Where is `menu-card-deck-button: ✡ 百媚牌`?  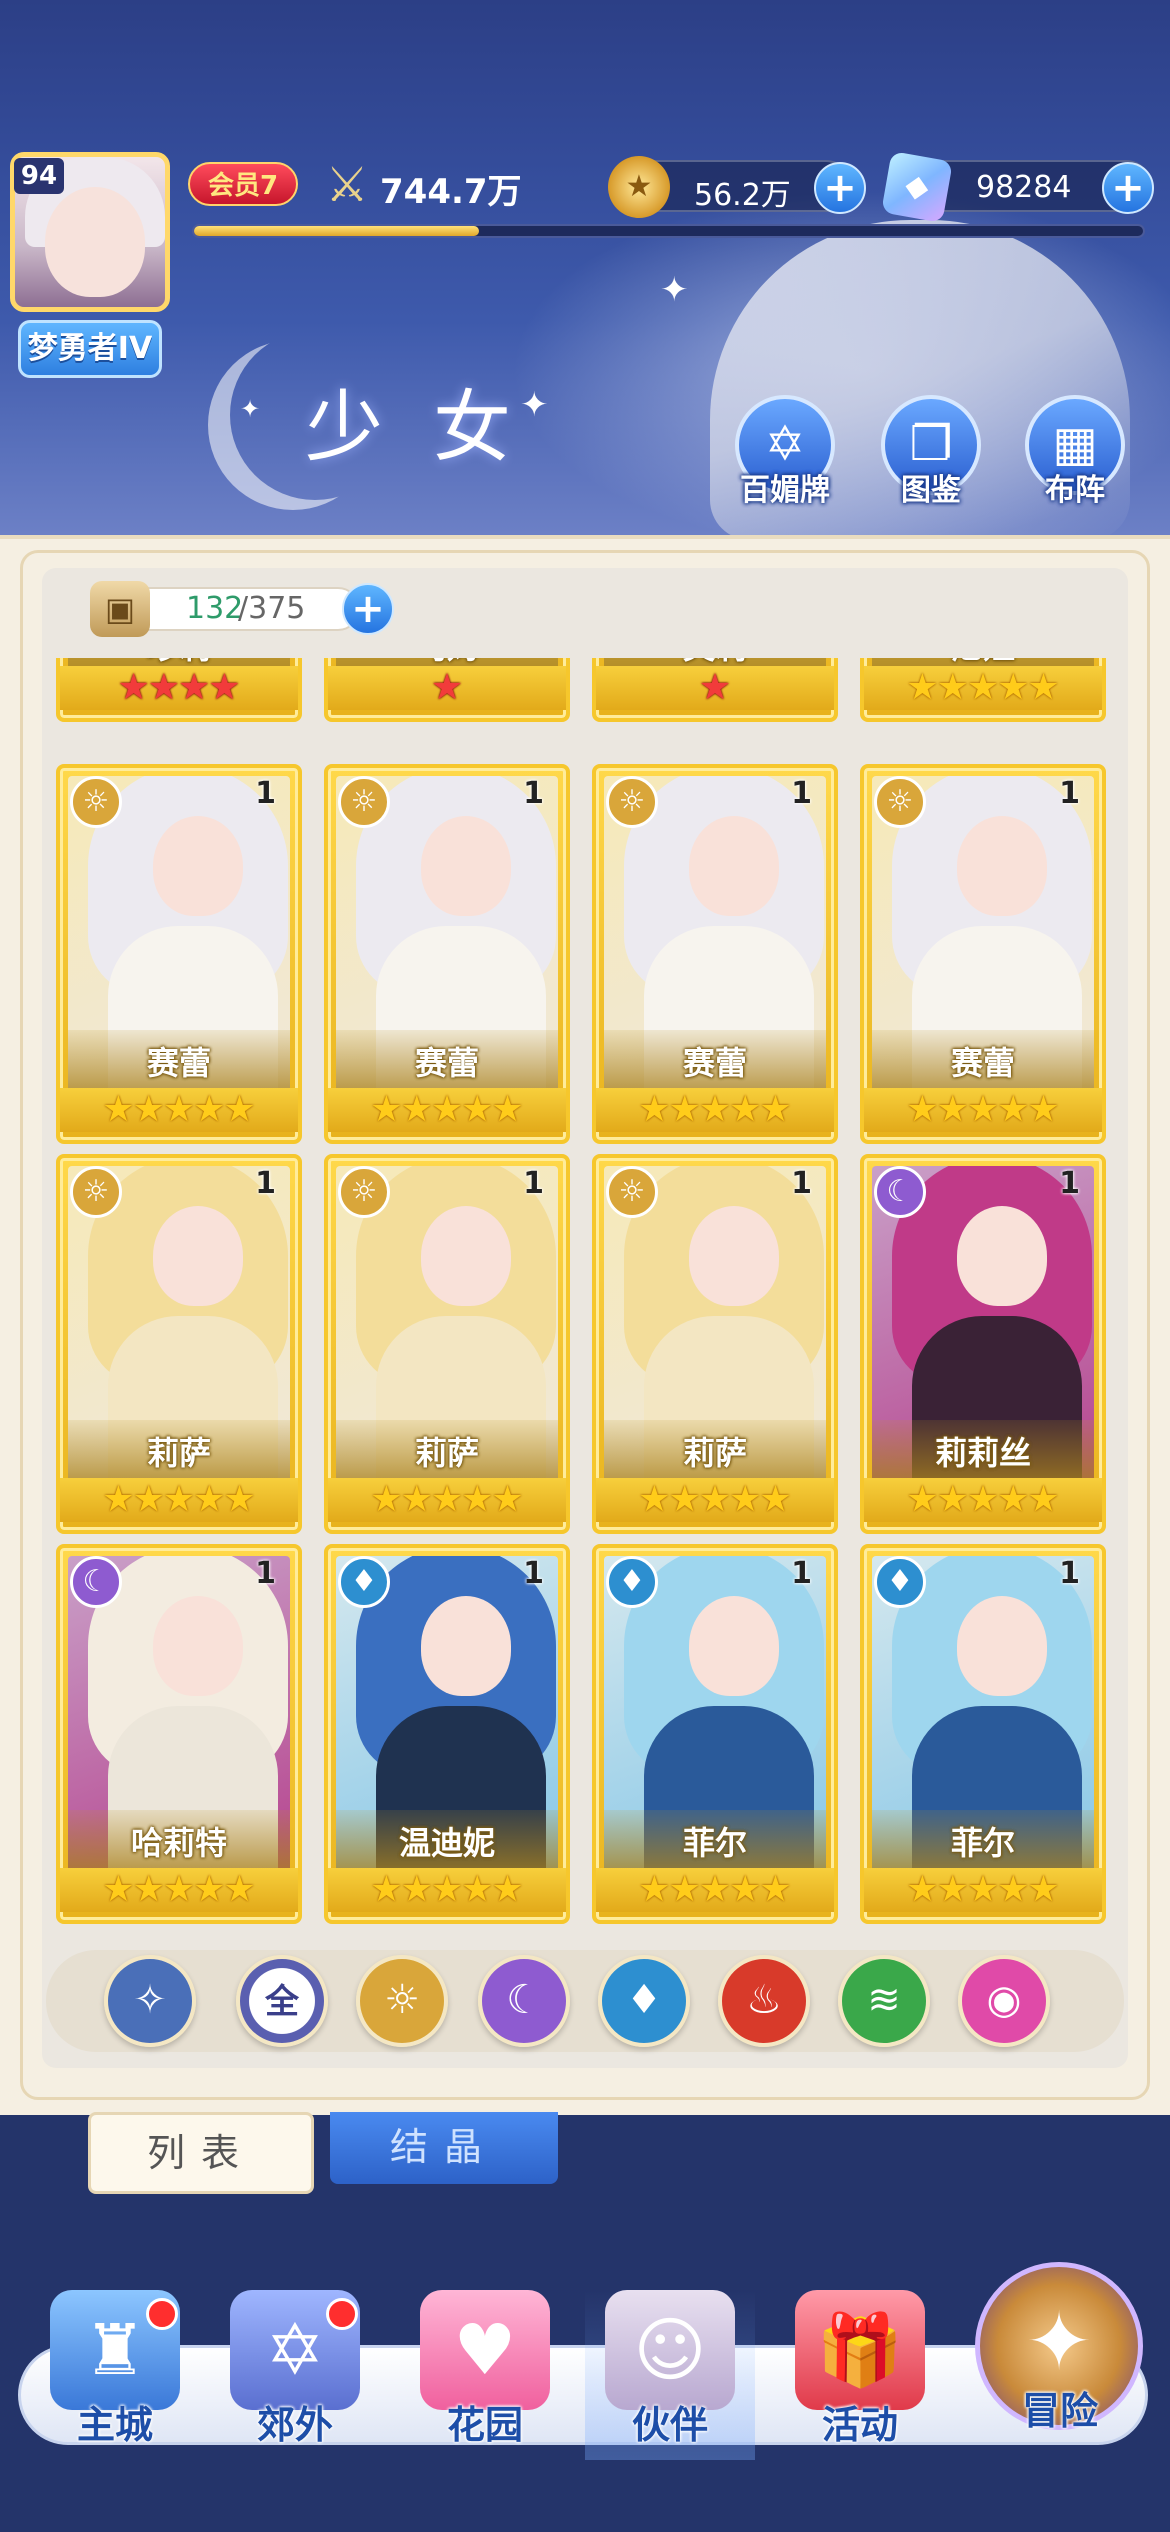
menu-card-deck-button: ✡ 百媚牌 is located at coordinates (785, 452).